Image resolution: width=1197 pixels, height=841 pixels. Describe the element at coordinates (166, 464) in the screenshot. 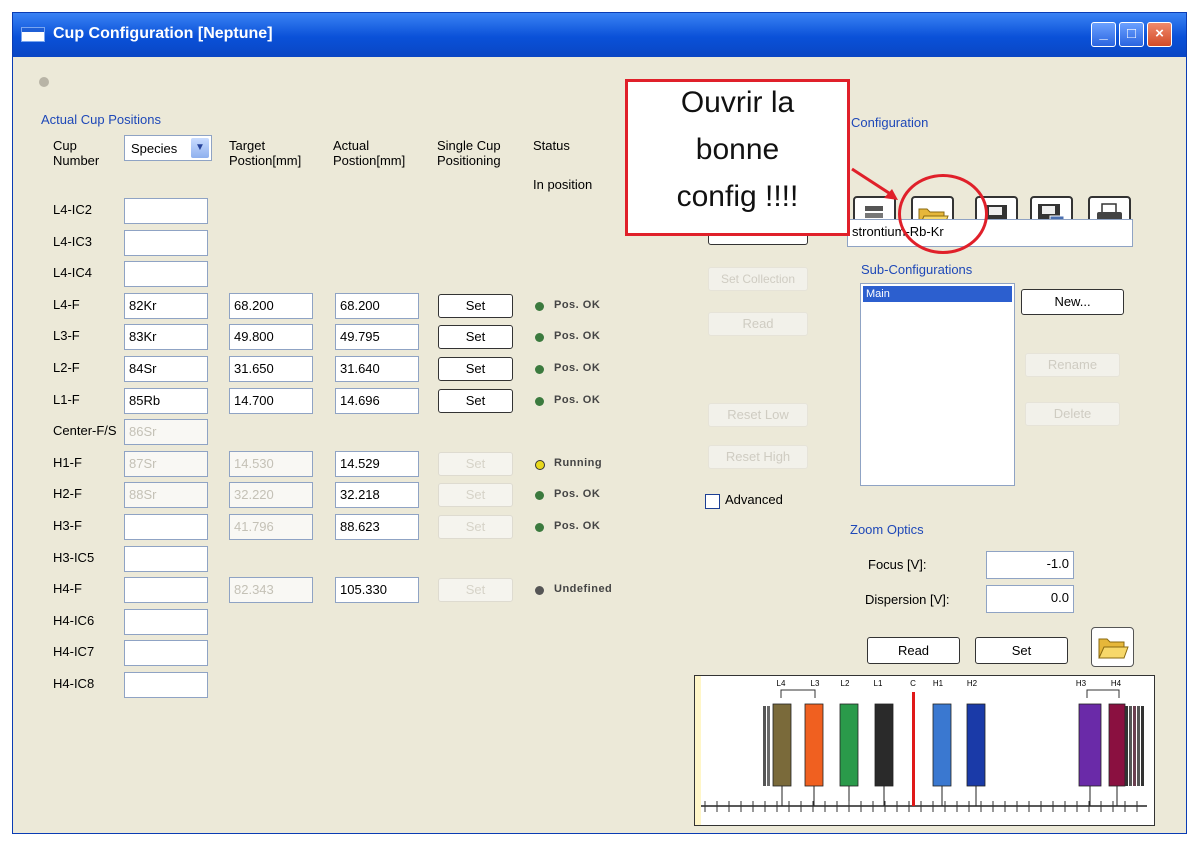

I see `species-field: 87Sr` at that location.